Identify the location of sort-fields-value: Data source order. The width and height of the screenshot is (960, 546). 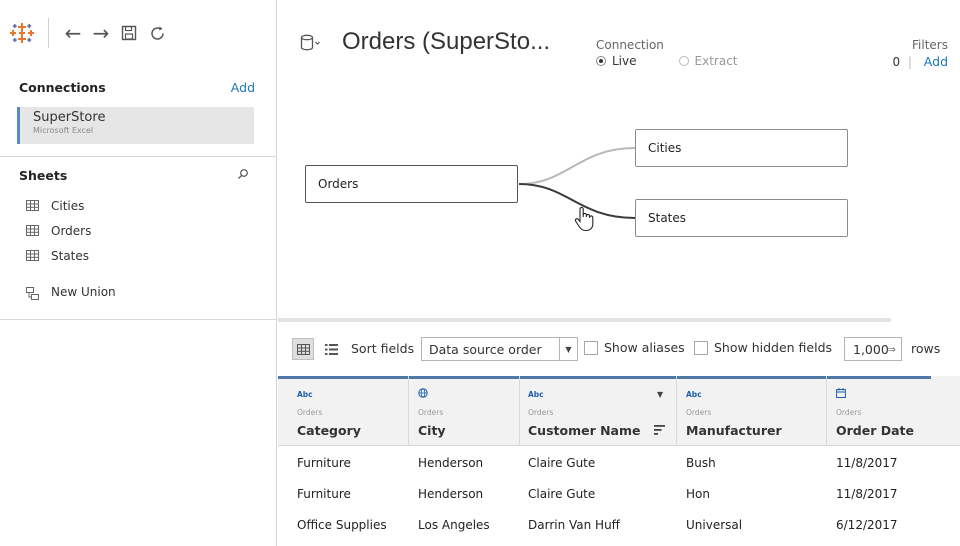
(485, 349).